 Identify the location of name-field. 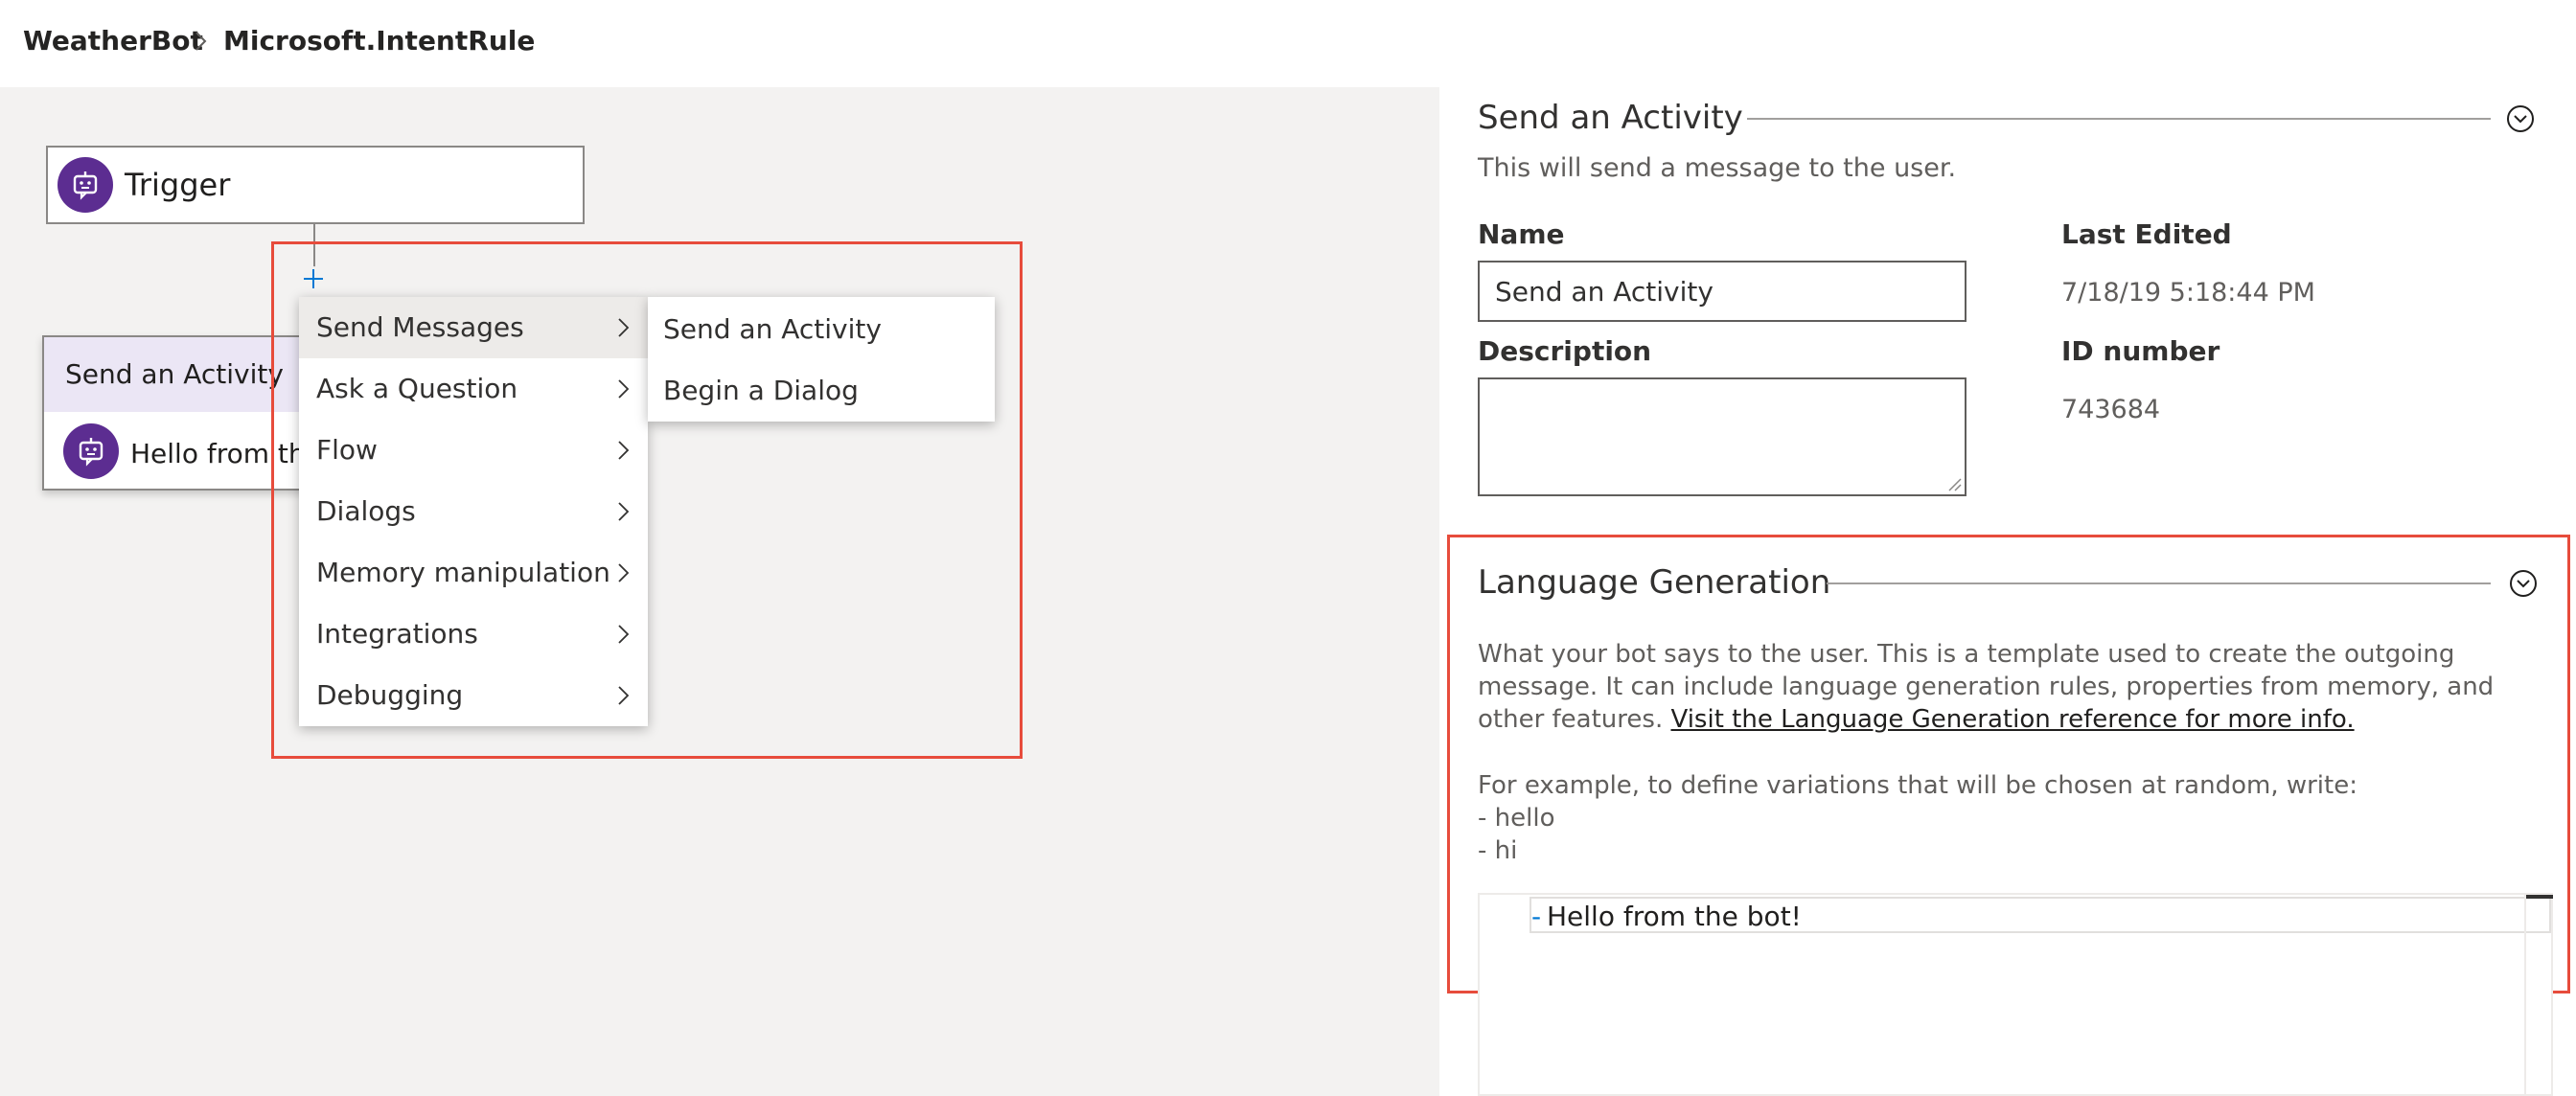
(1722, 291).